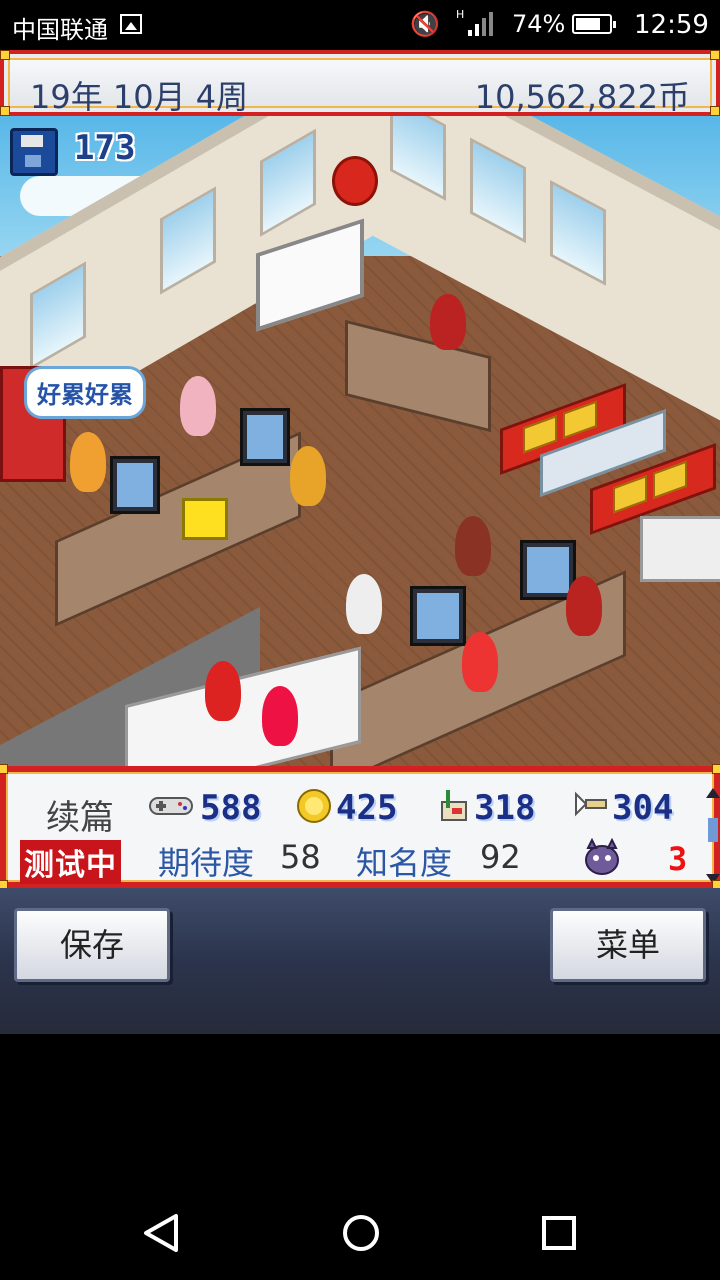 This screenshot has height=1280, width=720. I want to click on svg-text: H, so click(460, 14).